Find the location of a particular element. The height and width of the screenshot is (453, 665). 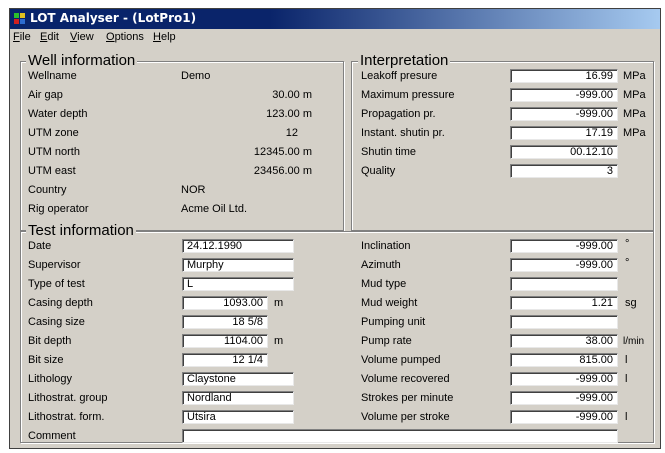

instant-shutin-pressure-label: Instant. shutin pr. is located at coordinates (403, 133).